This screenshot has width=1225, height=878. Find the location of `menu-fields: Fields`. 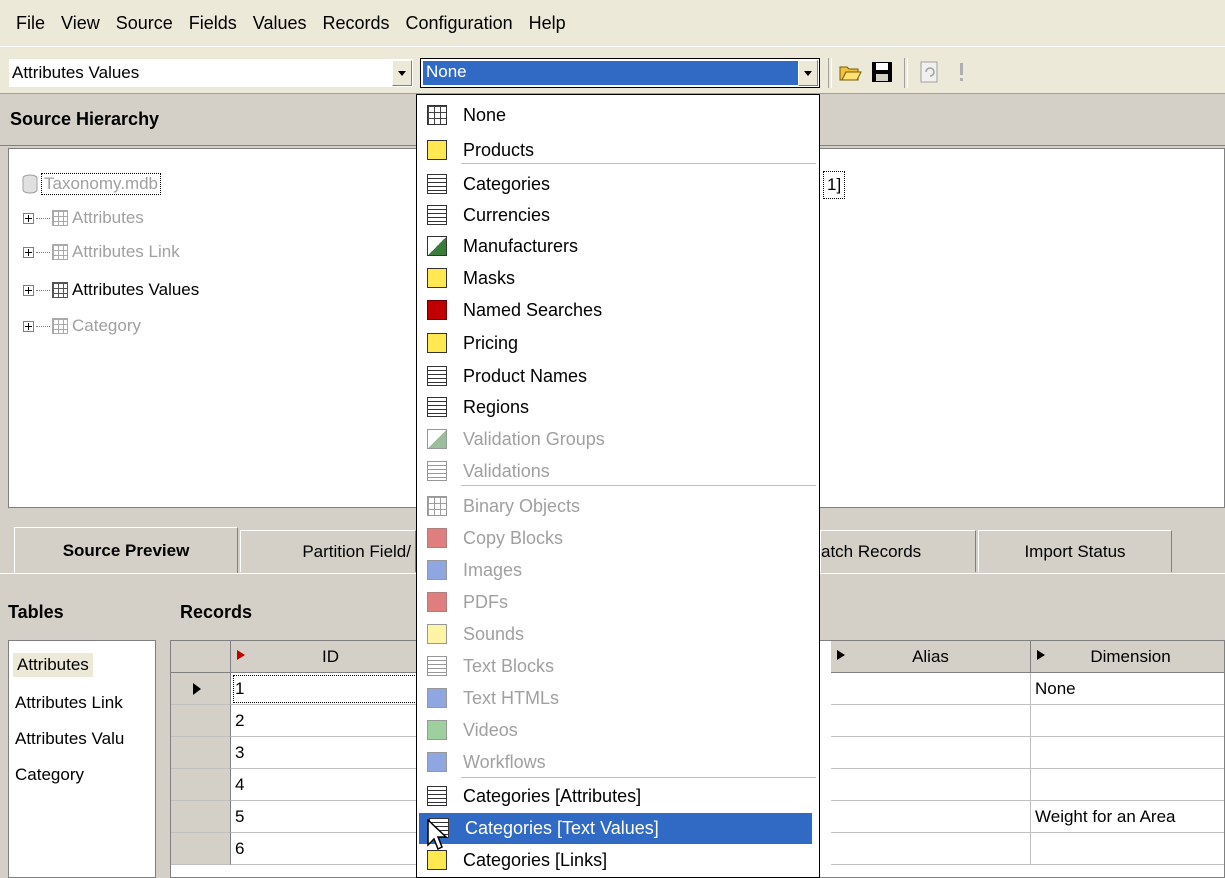

menu-fields: Fields is located at coordinates (213, 23).